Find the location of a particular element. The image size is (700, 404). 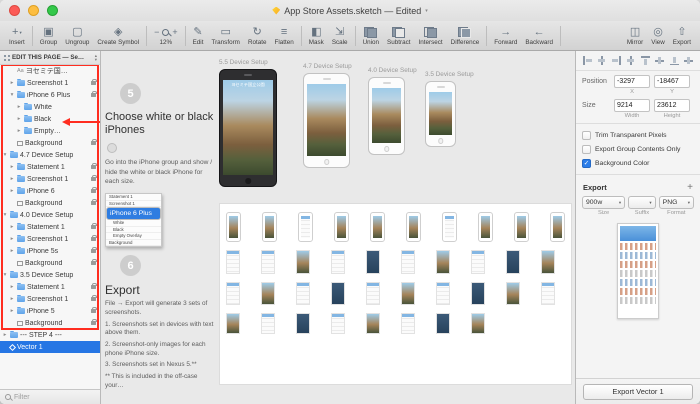

layer-row-white: ▸ White is located at coordinates (50, 107).